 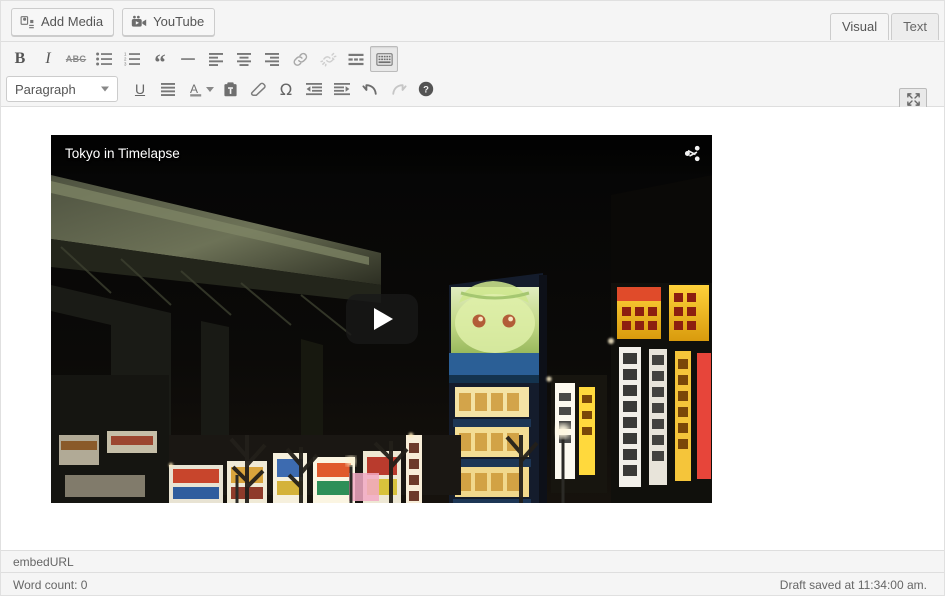 I want to click on strikethrough-icon: ABC, so click(x=76, y=59).